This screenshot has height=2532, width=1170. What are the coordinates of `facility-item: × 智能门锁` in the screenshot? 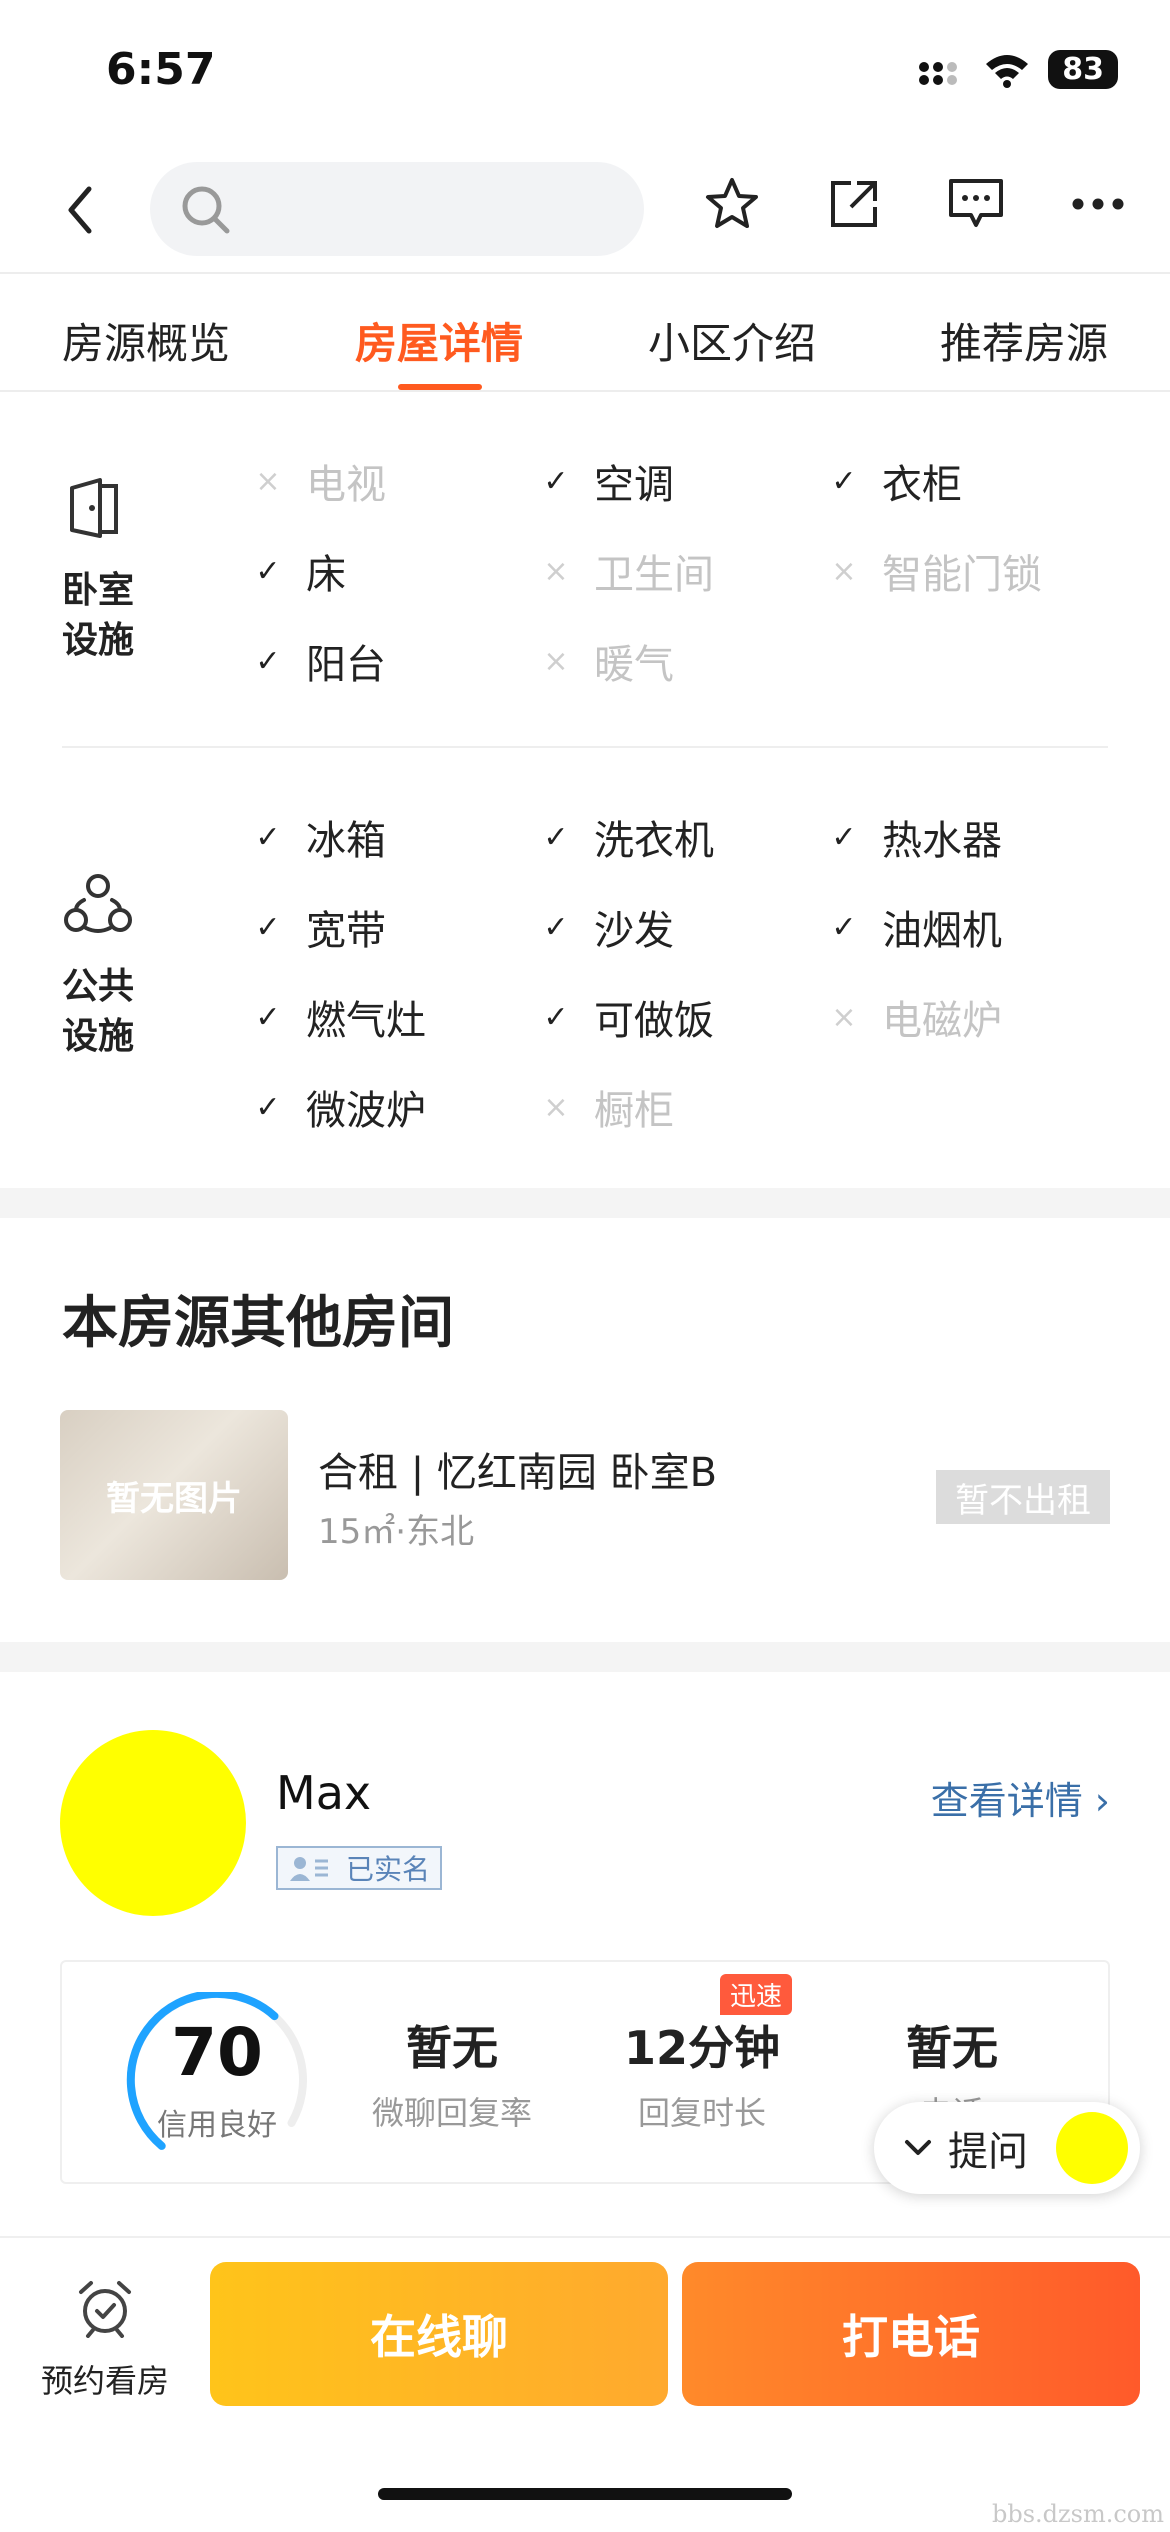 It's located at (933, 571).